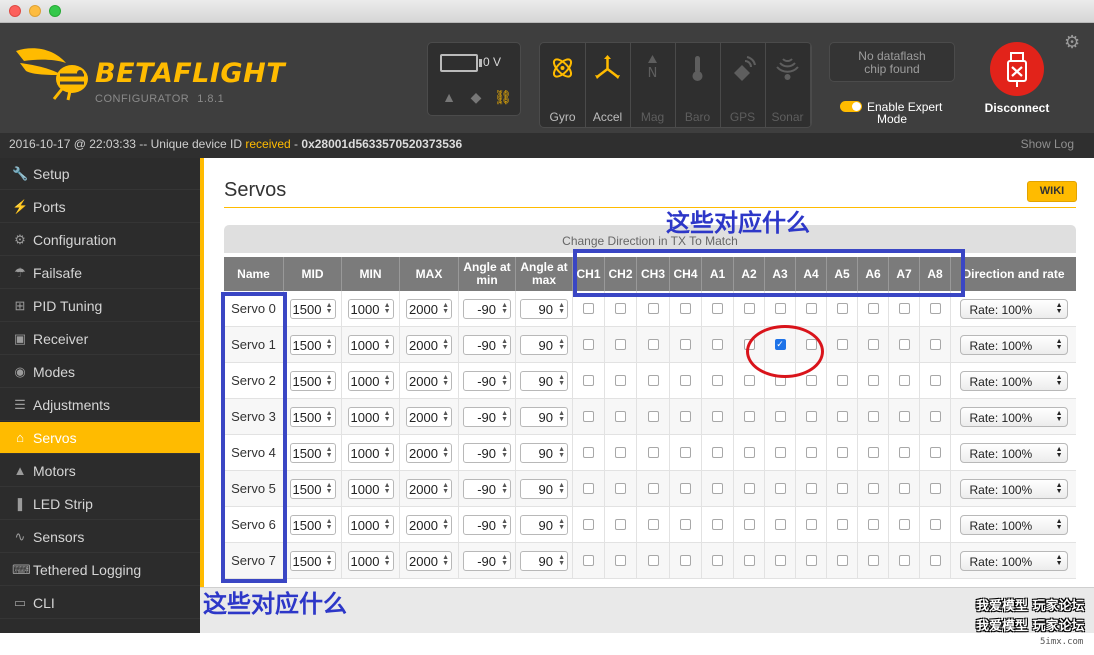  I want to click on disconnect-label: Disconnect, so click(1017, 108).